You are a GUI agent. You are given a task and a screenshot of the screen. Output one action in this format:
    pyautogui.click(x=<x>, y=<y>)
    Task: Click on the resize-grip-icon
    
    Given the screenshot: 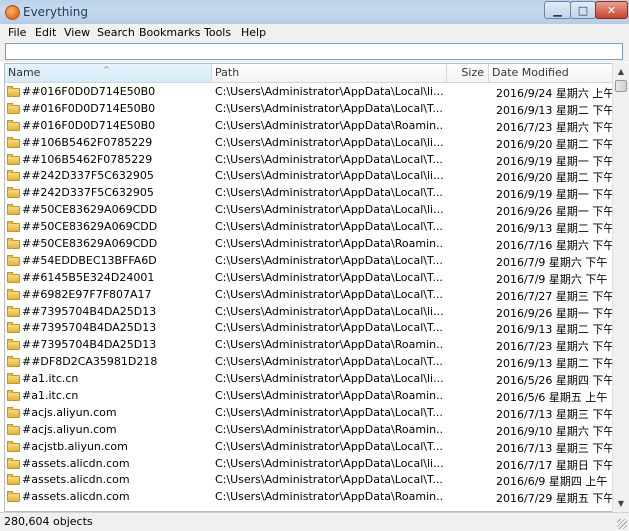 What is the action you would take?
    pyautogui.click(x=622, y=524)
    